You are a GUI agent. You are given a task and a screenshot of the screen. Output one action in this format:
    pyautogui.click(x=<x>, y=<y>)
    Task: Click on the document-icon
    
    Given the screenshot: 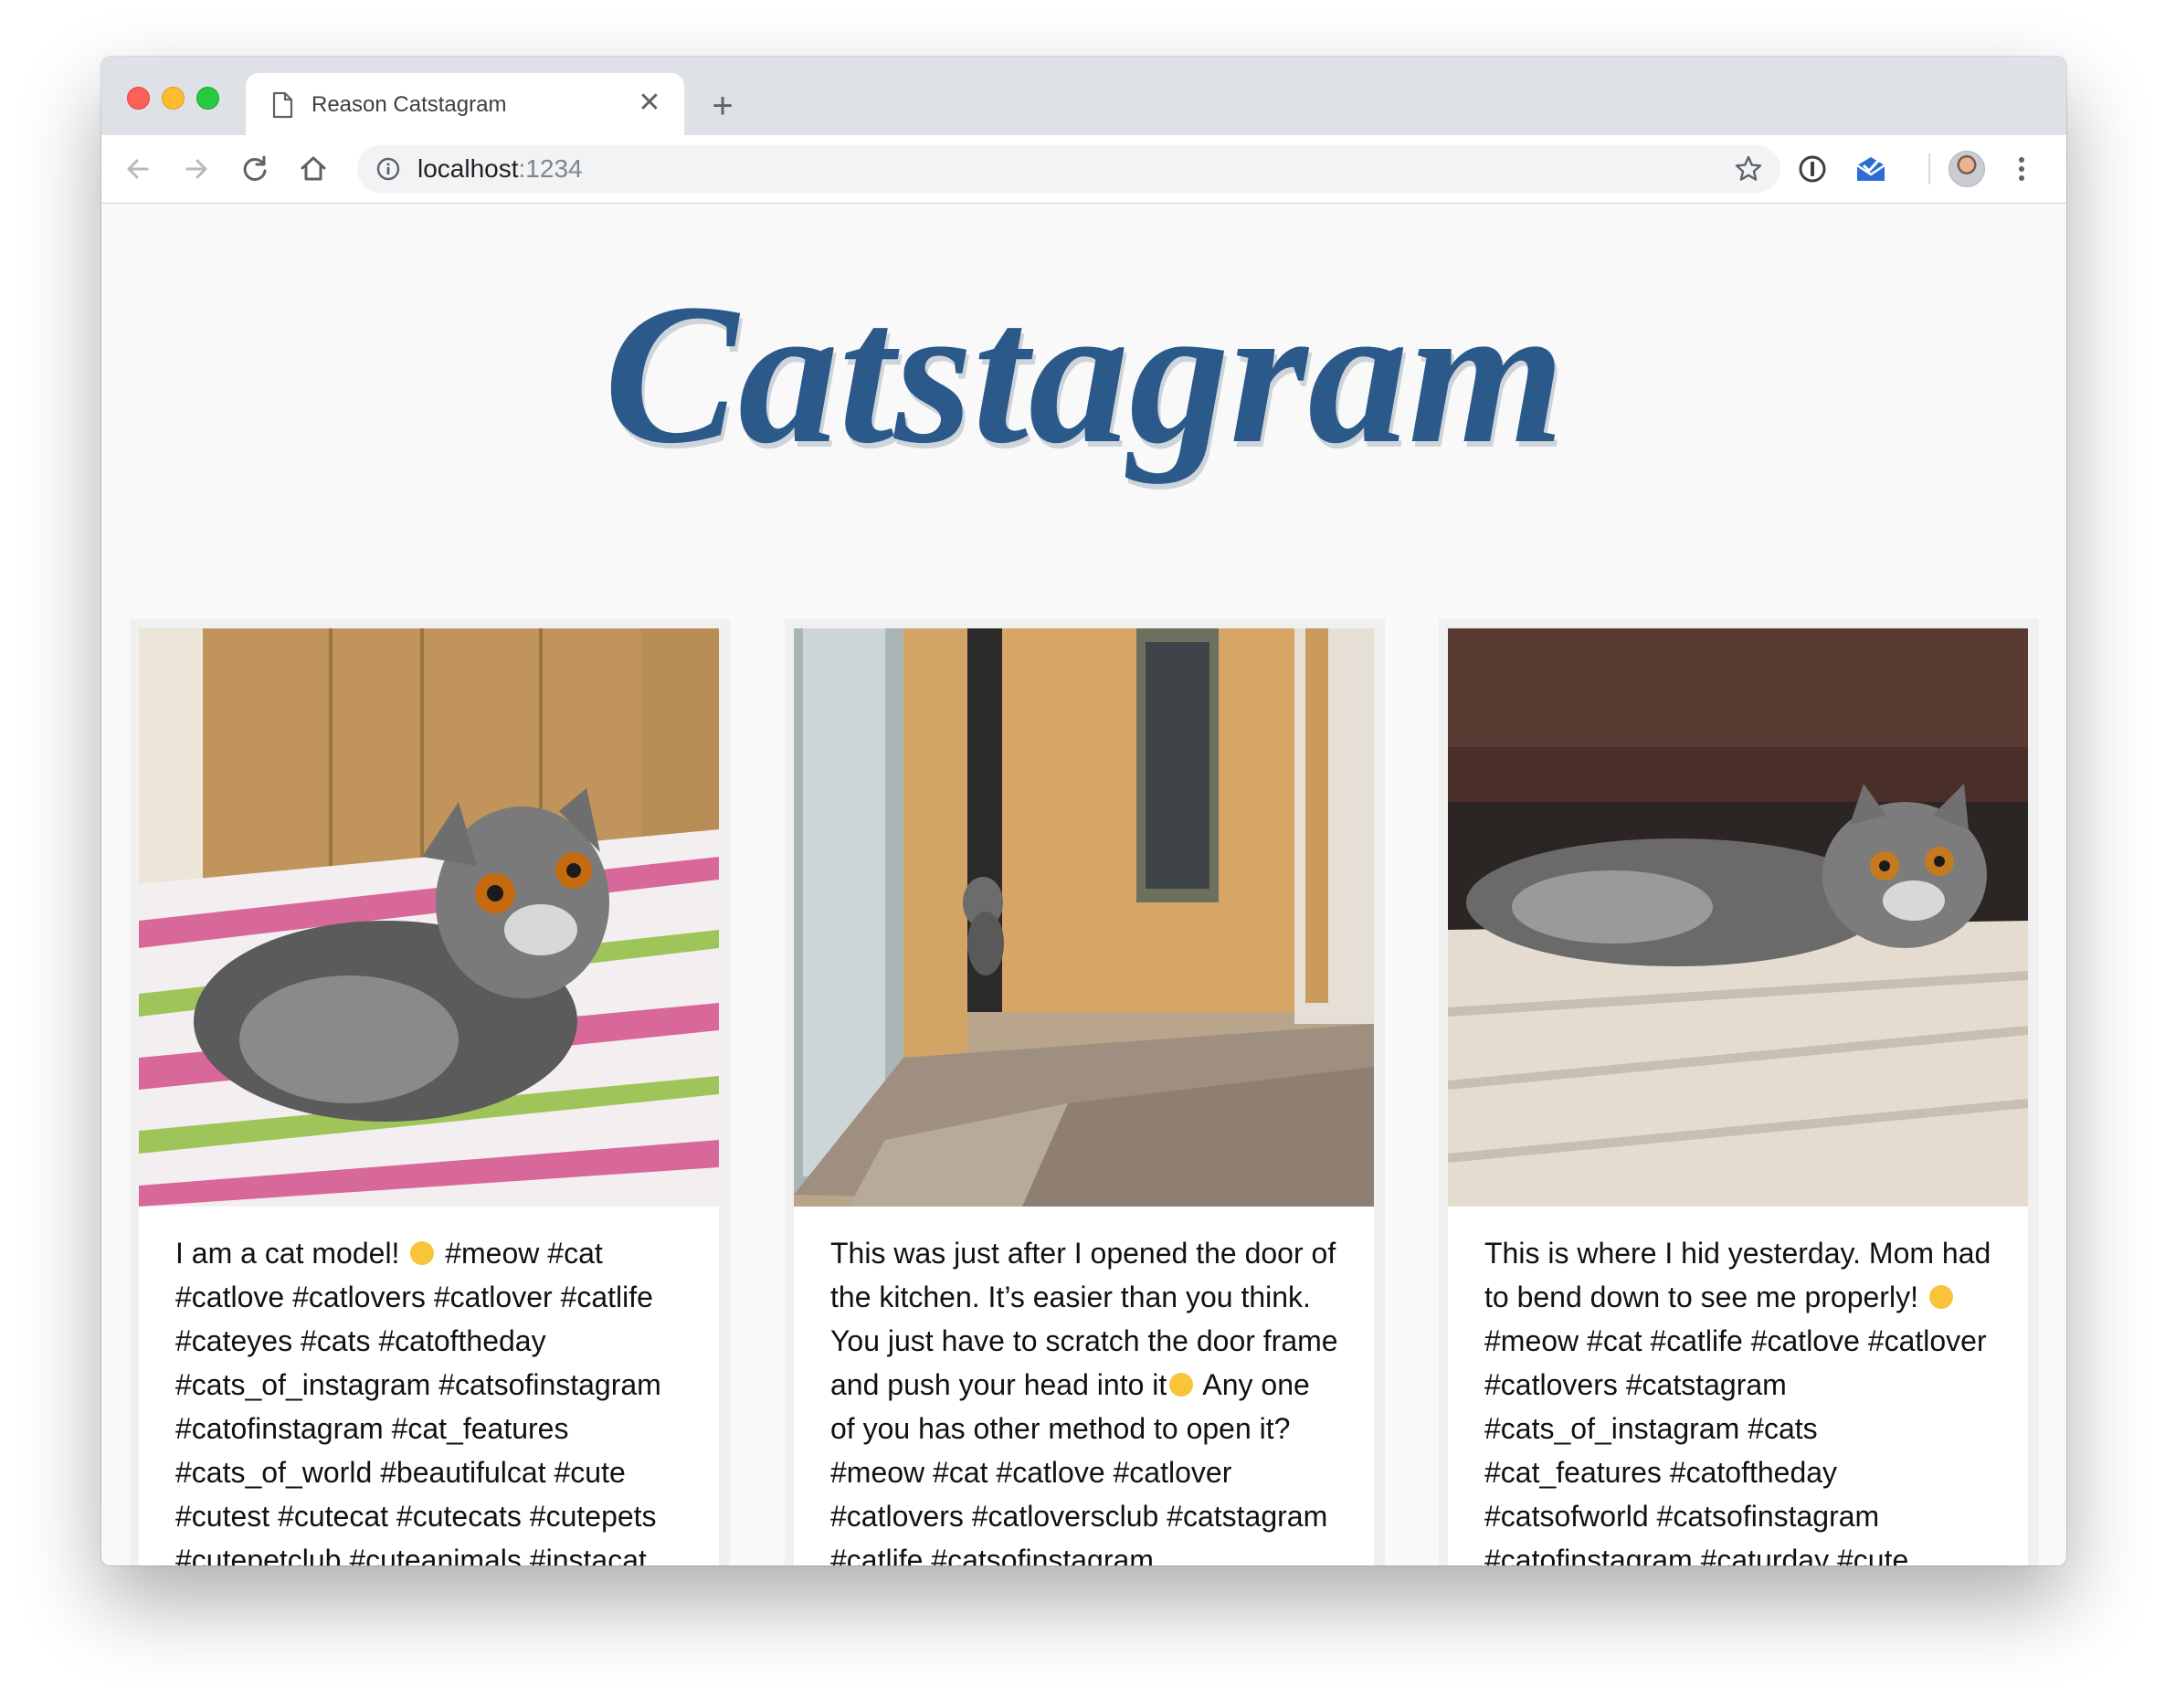 What is the action you would take?
    pyautogui.click(x=282, y=105)
    